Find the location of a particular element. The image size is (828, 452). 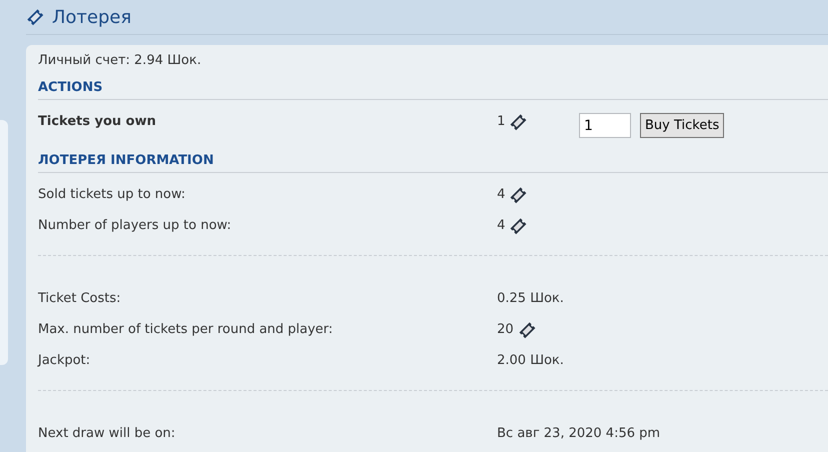

value-text: Вс авг 23, 2020 4:56 pm is located at coordinates (578, 433).